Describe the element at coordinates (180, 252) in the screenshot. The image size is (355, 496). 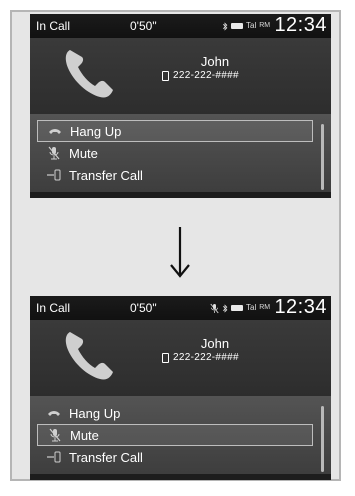
I see `down-arrow-icon` at that location.